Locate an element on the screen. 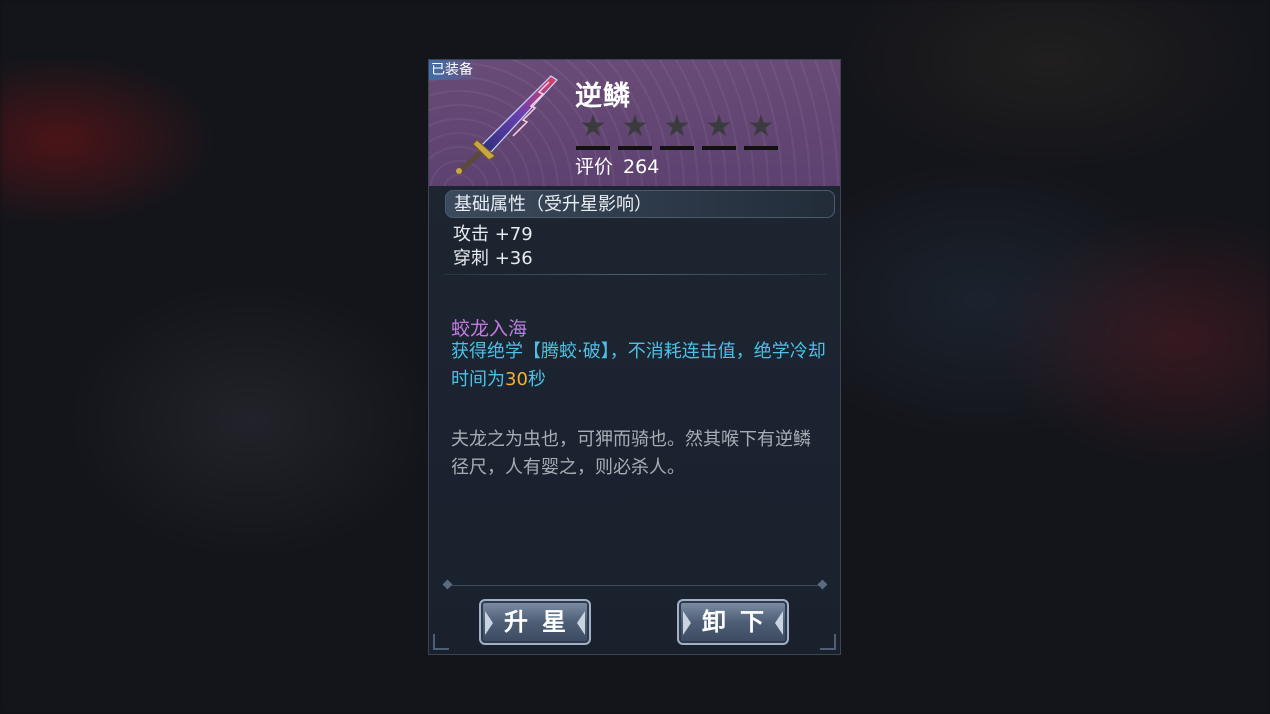 Image resolution: width=1270 pixels, height=714 pixels. unequip-button: 卸下 is located at coordinates (733, 622).